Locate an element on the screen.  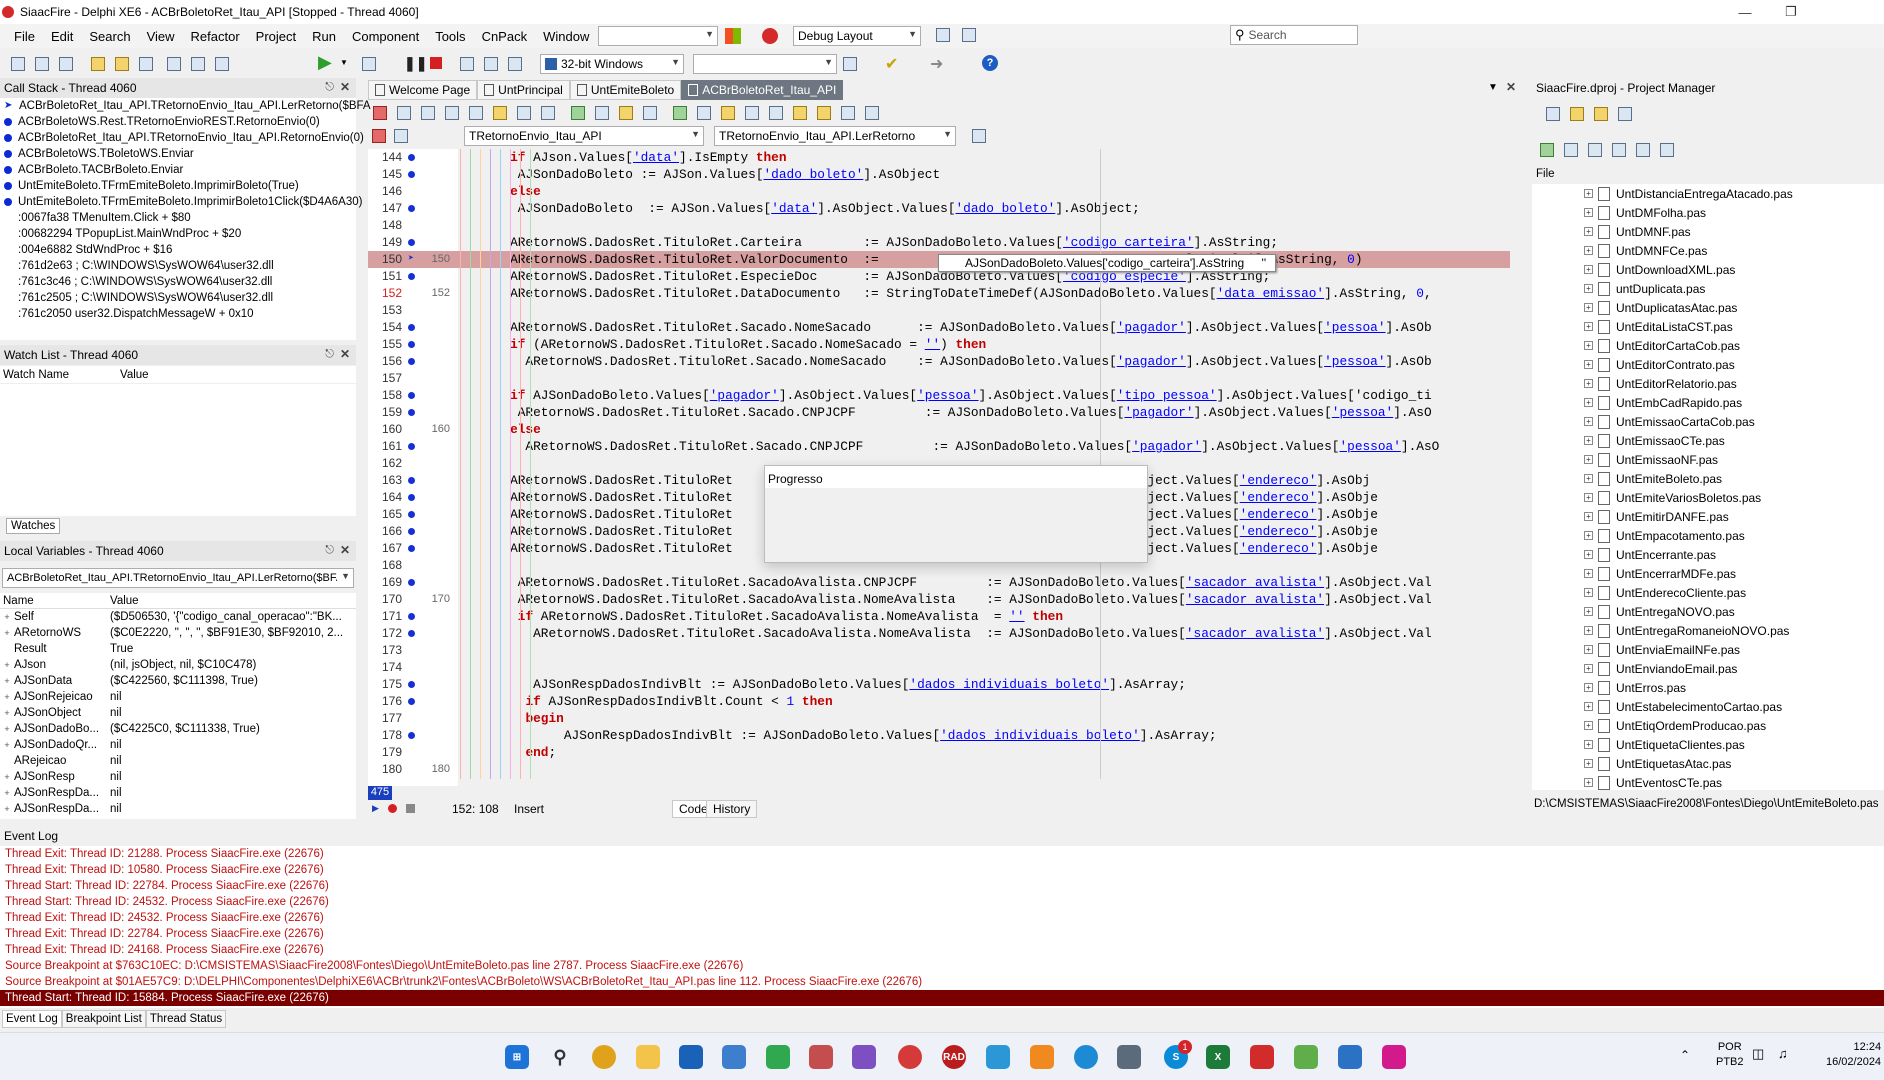
minimize-button: — is located at coordinates (1745, 12).